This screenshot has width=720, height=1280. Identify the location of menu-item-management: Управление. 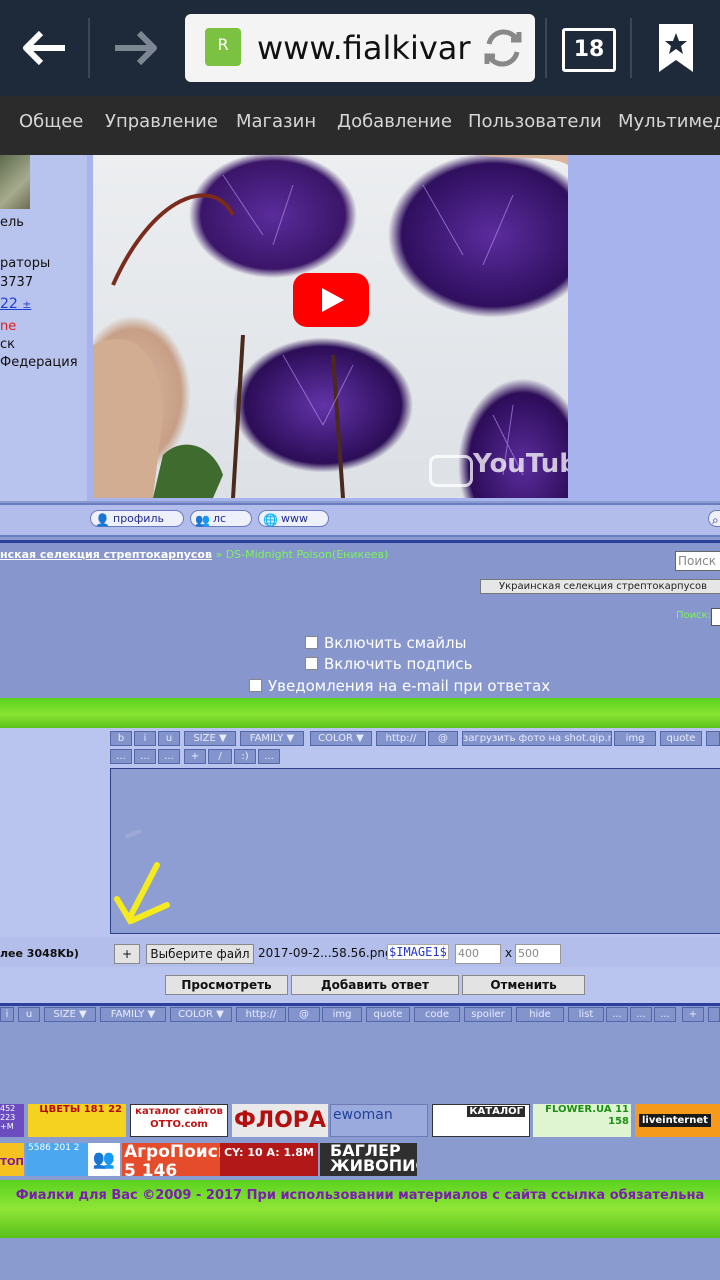
(161, 125).